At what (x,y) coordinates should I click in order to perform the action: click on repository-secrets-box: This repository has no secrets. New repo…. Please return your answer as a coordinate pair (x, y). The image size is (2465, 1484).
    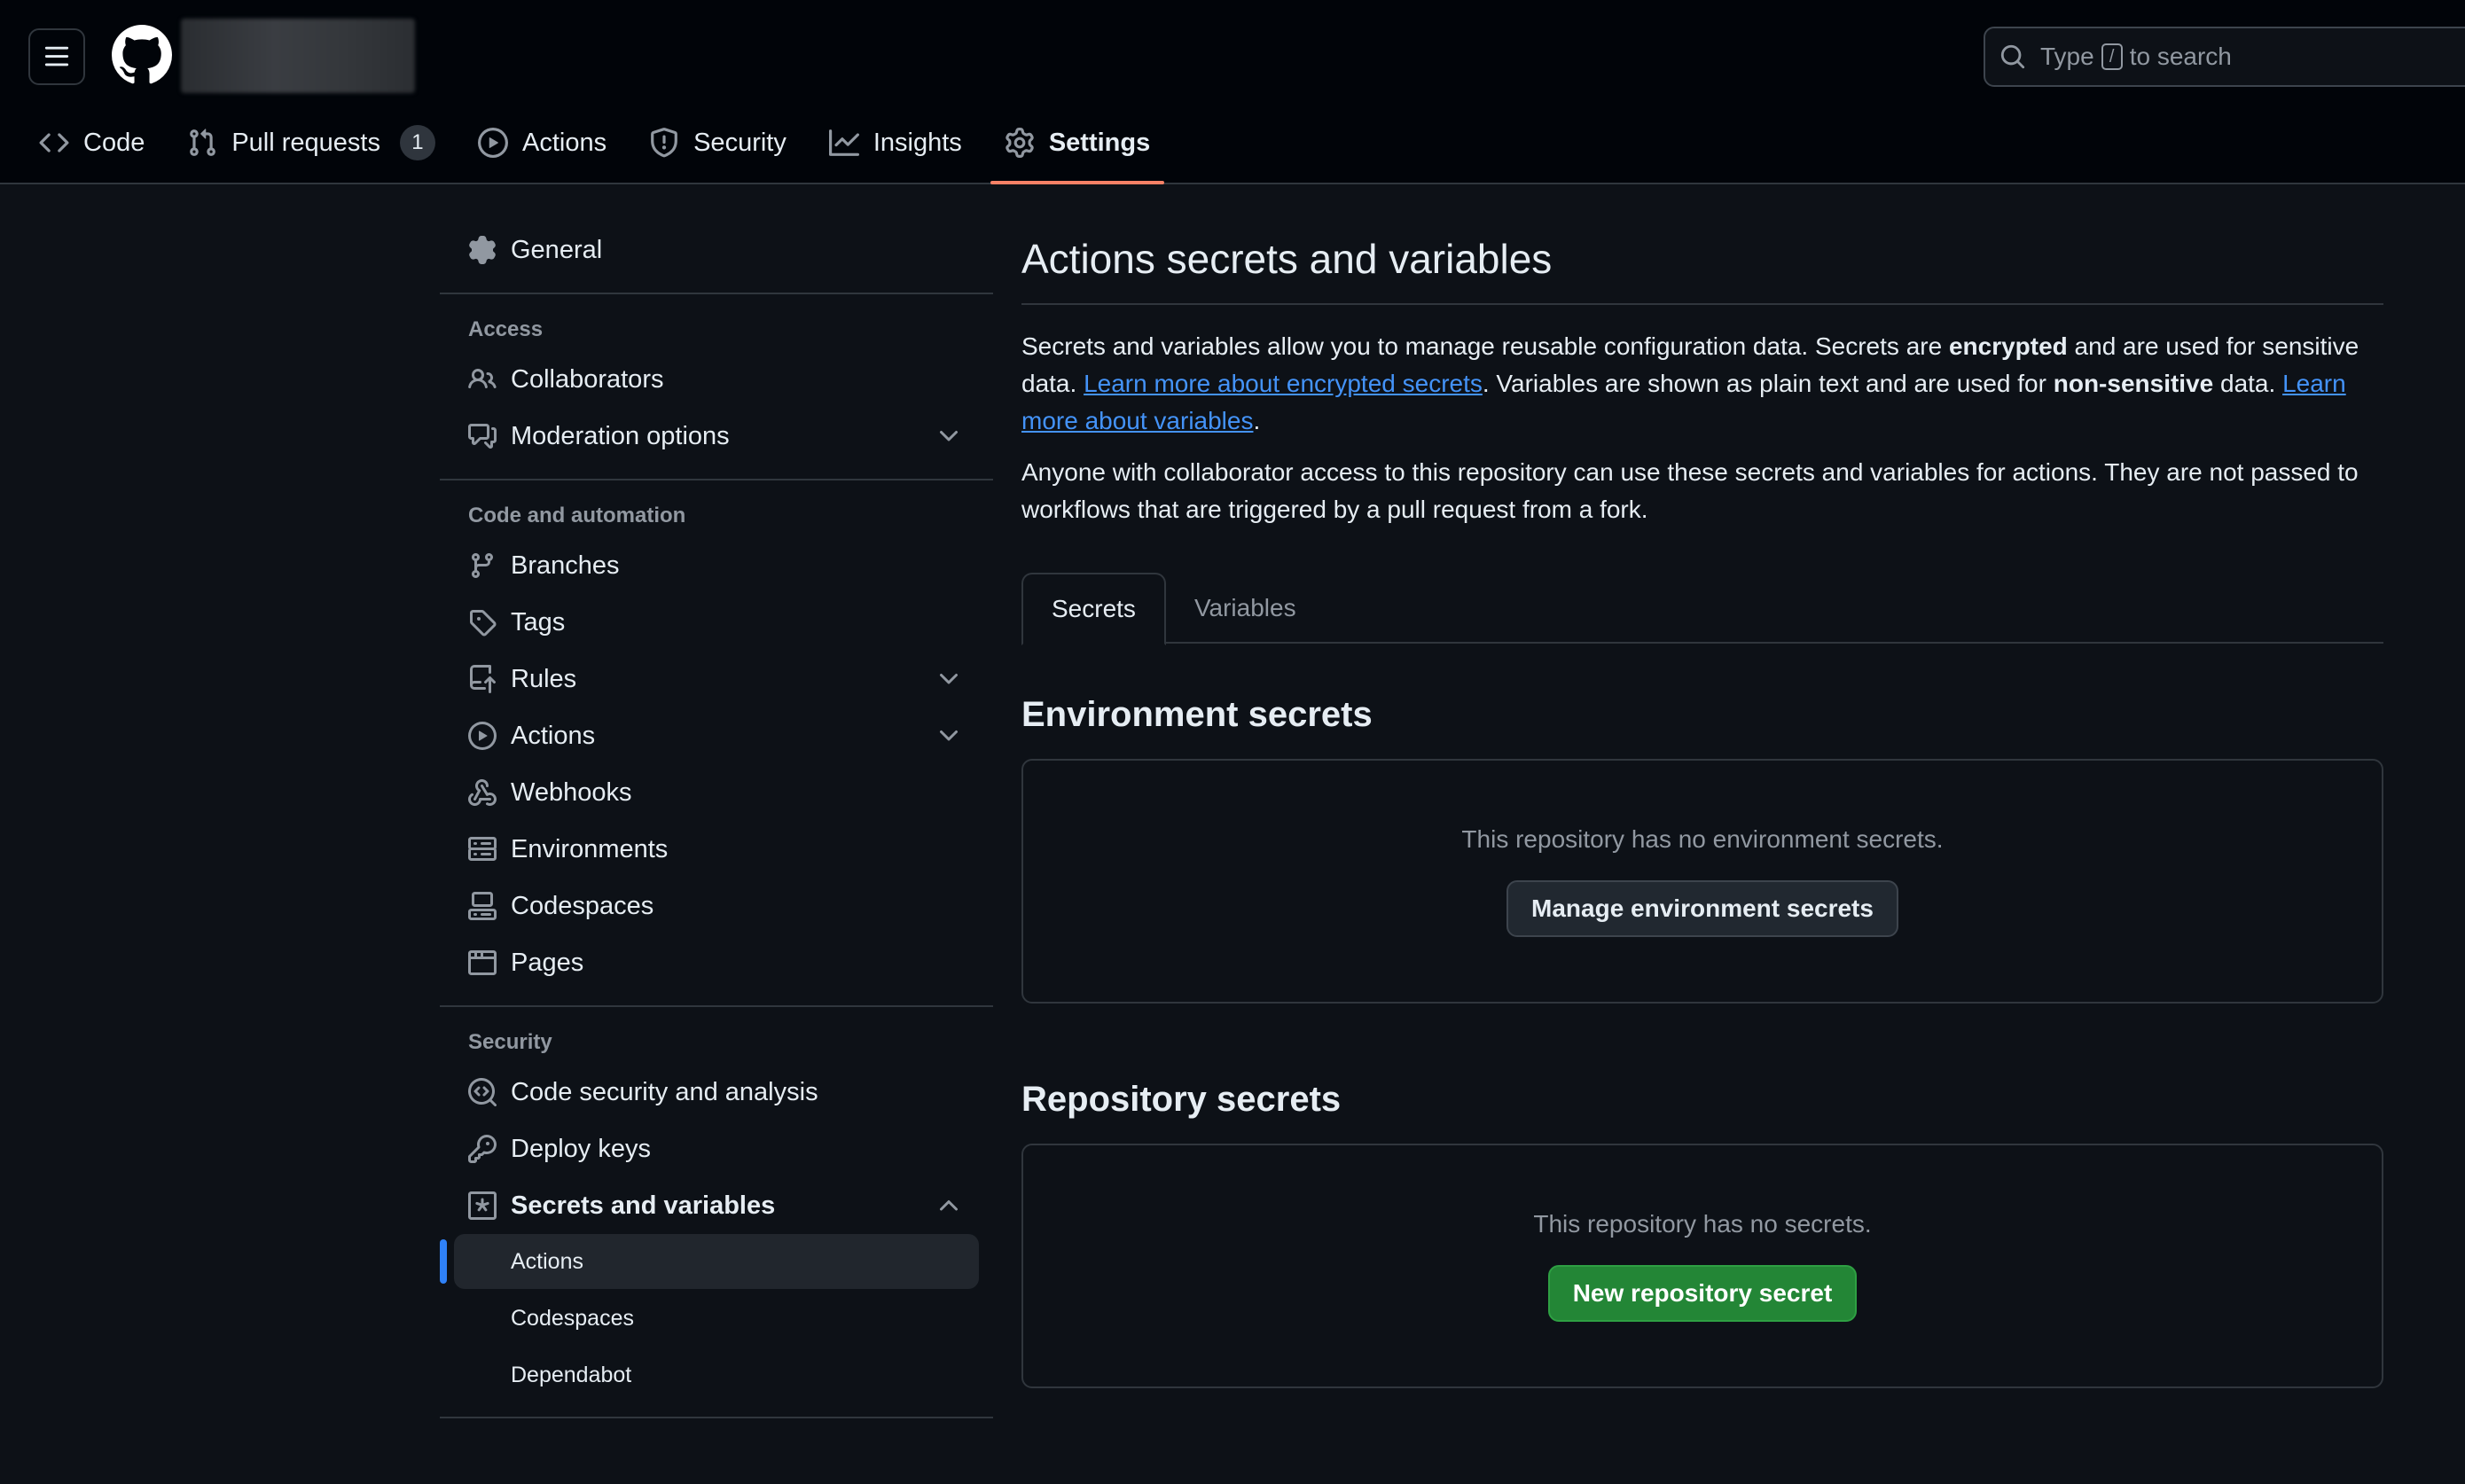
    Looking at the image, I should click on (1702, 1266).